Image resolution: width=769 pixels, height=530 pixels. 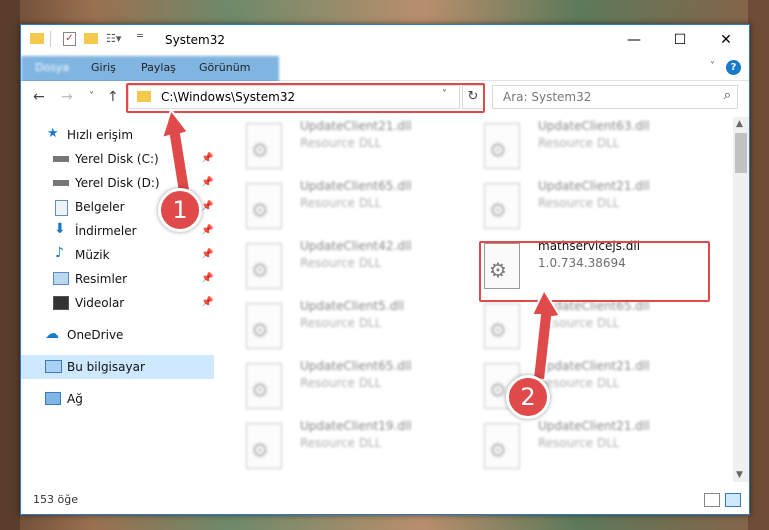 I want to click on callout-badge-1: 1, so click(x=180, y=210).